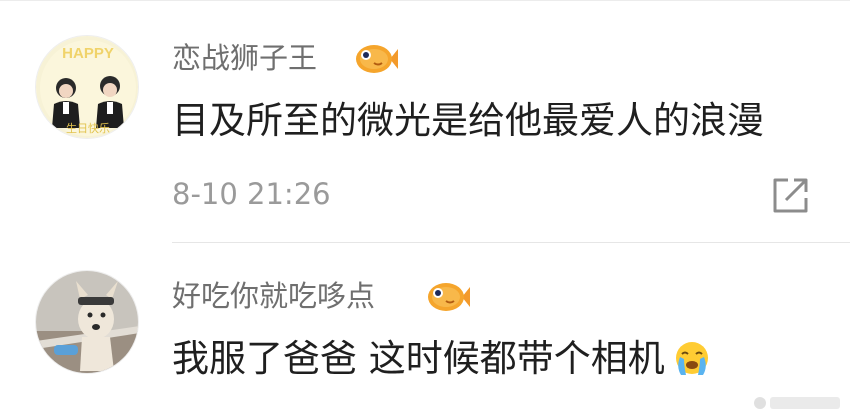 The width and height of the screenshot is (850, 418). I want to click on username-1: 恋战狮子王, so click(244, 58).